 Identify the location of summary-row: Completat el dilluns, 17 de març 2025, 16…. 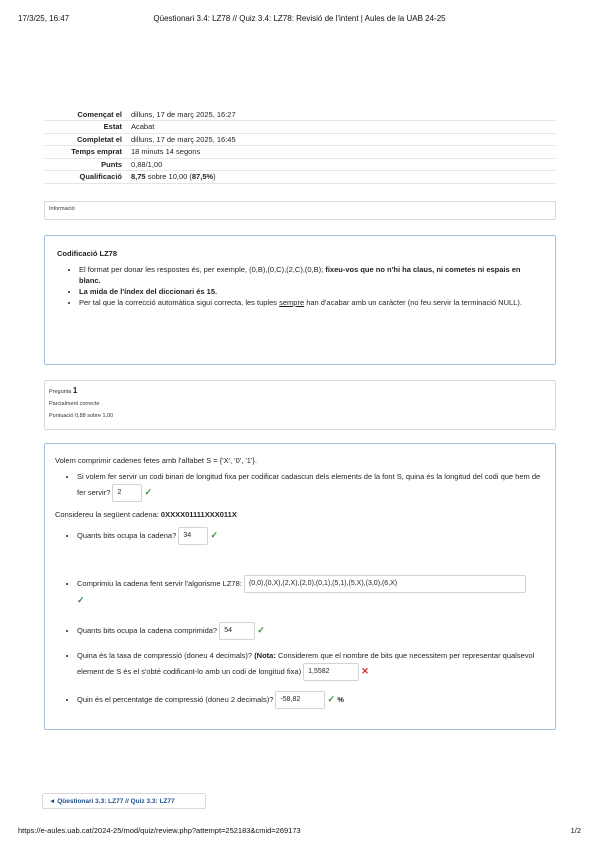
(300, 139).